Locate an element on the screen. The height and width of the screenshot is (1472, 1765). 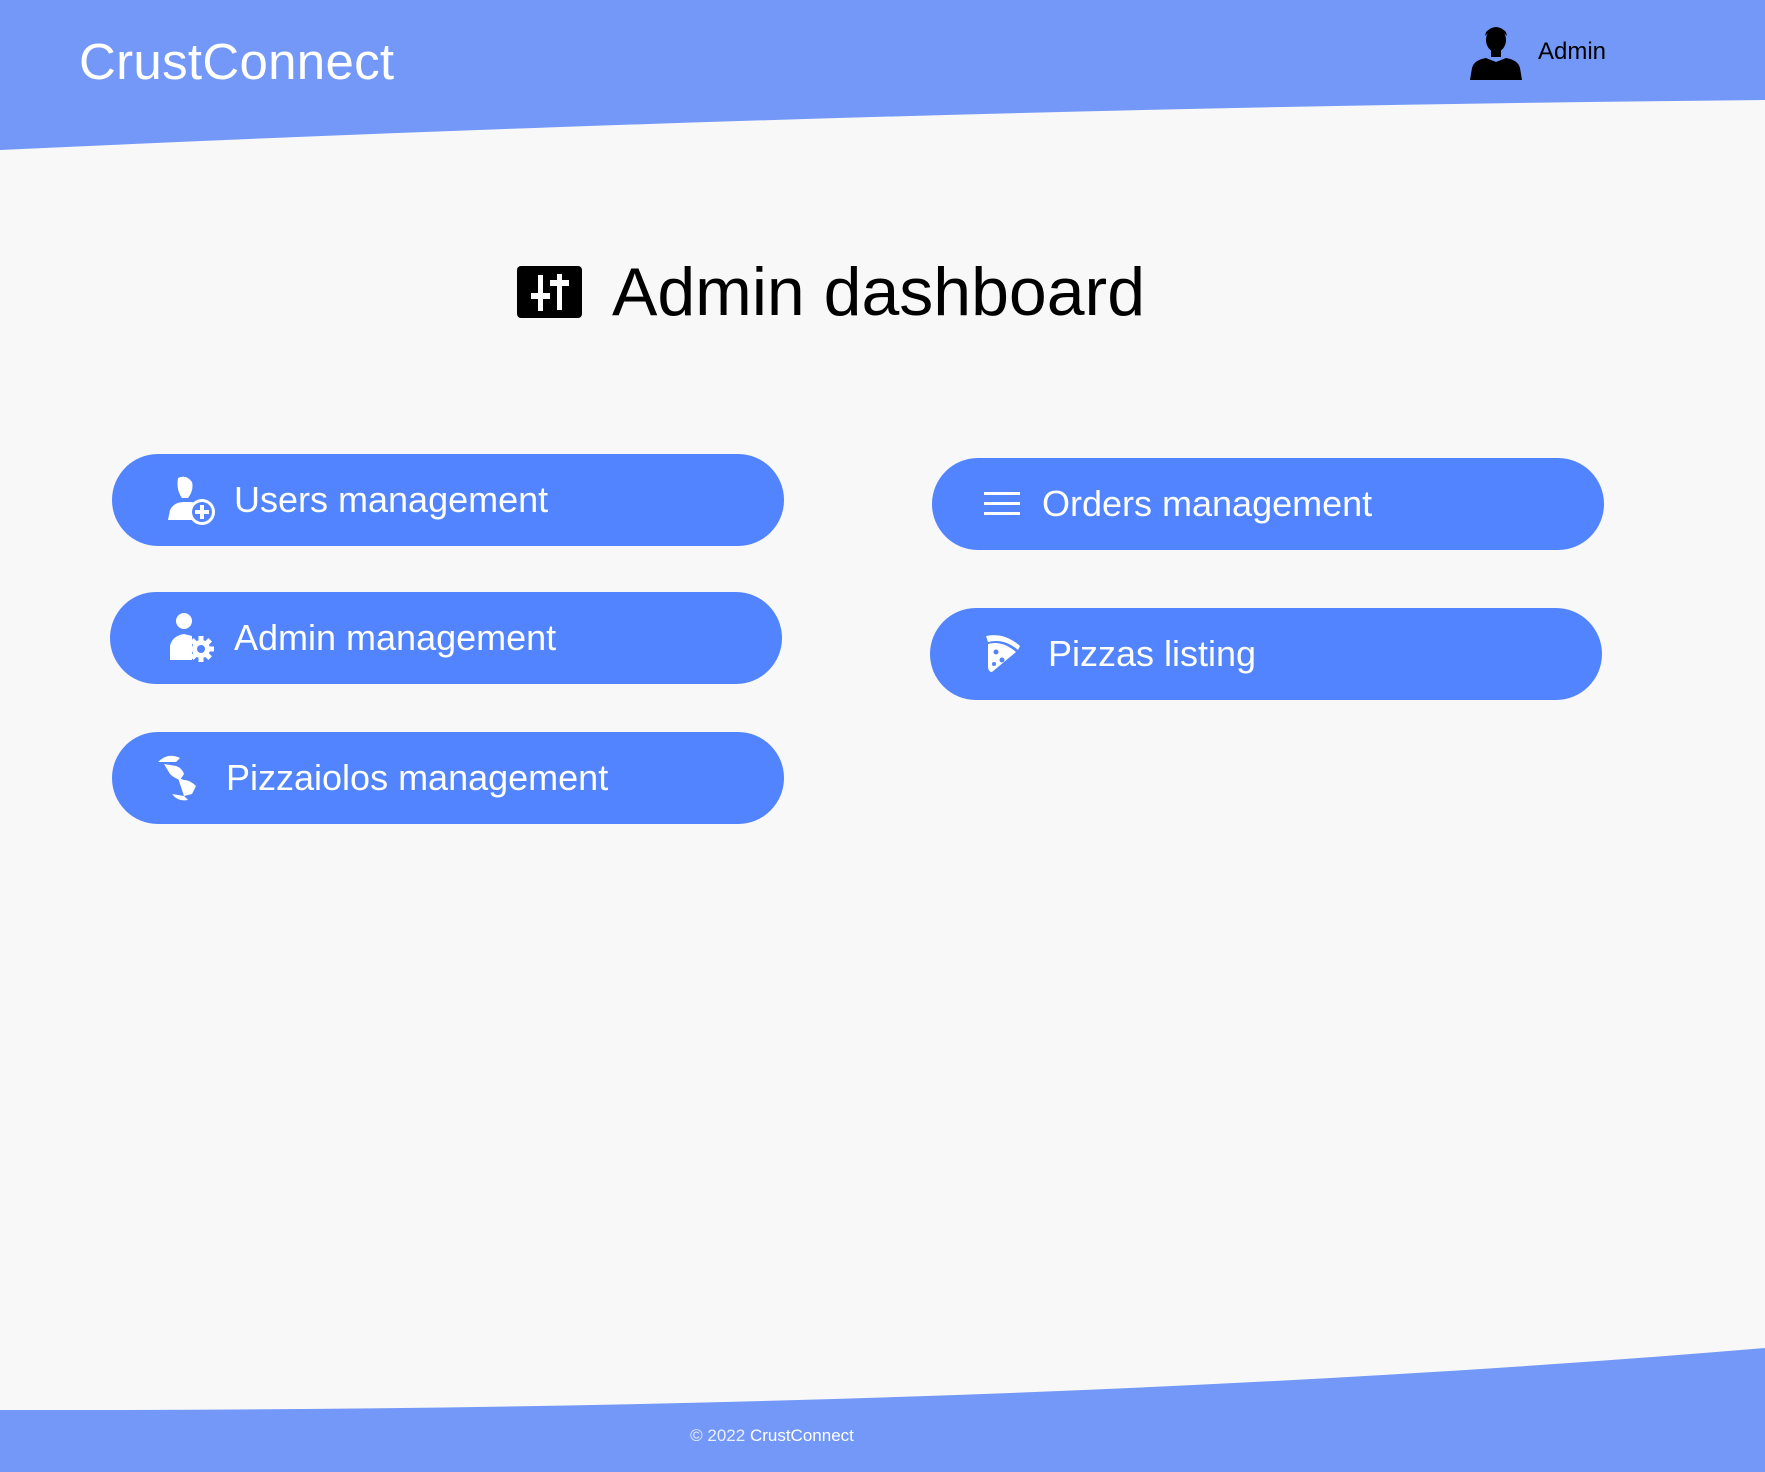
footer: © 2022 CrustConnect is located at coordinates (772, 1436).